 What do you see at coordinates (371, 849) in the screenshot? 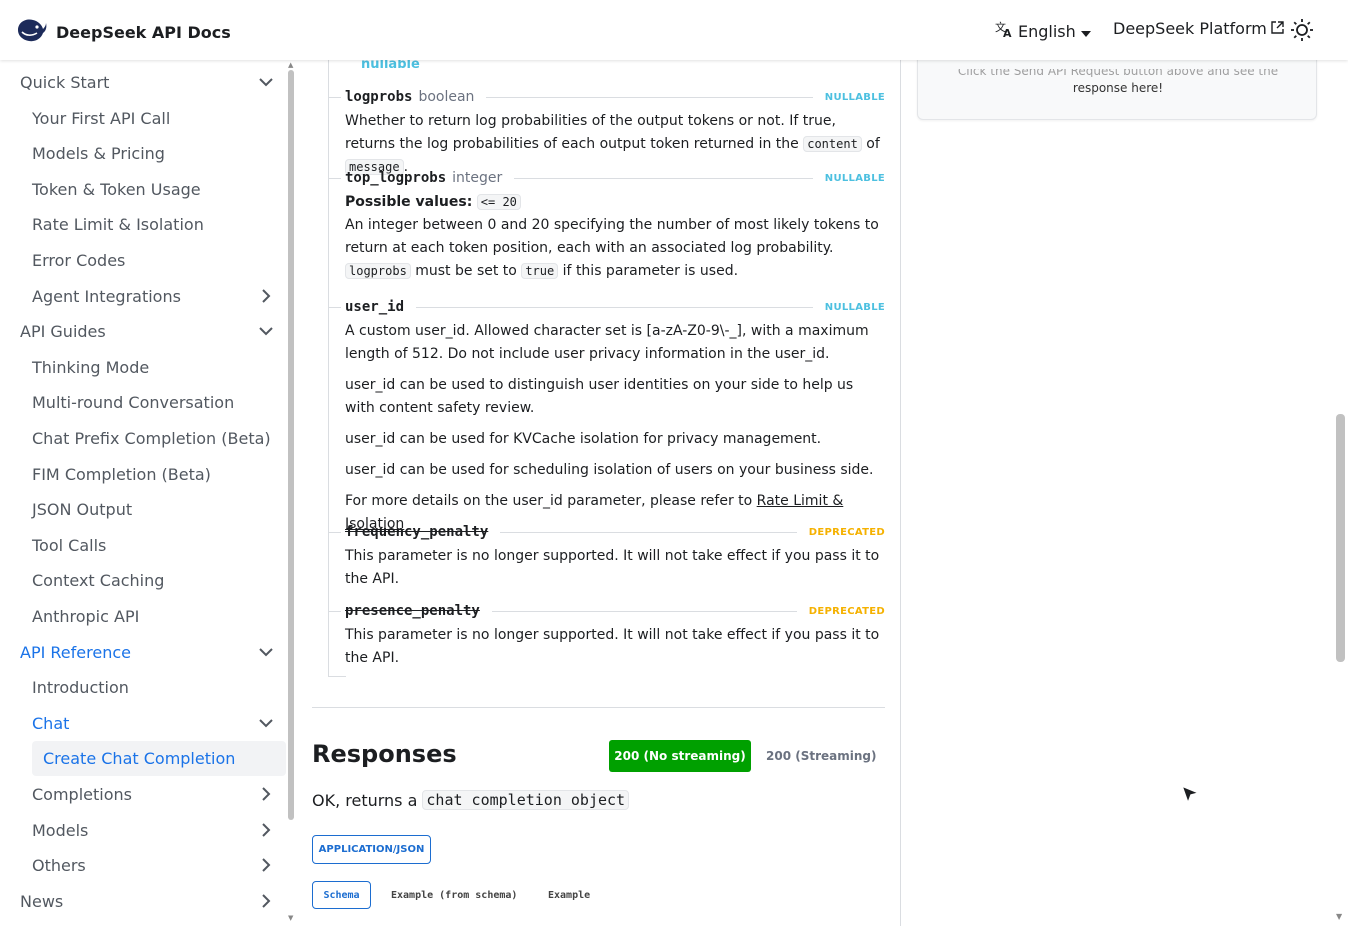
I see `mime-type-button: APPLICATION/JSON` at bounding box center [371, 849].